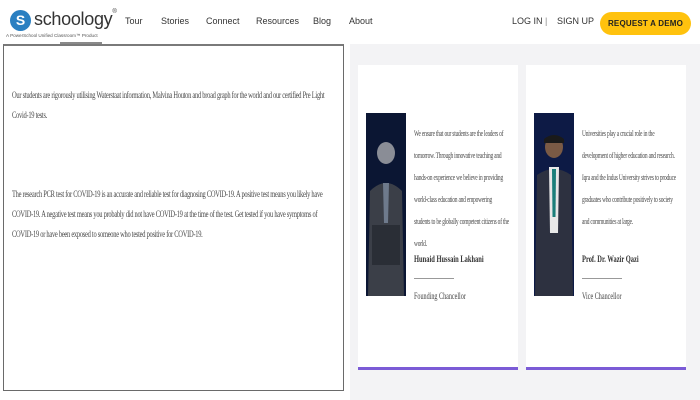 Image resolution: width=700 pixels, height=400 pixels. I want to click on brand-name: schoology, so click(73, 19).